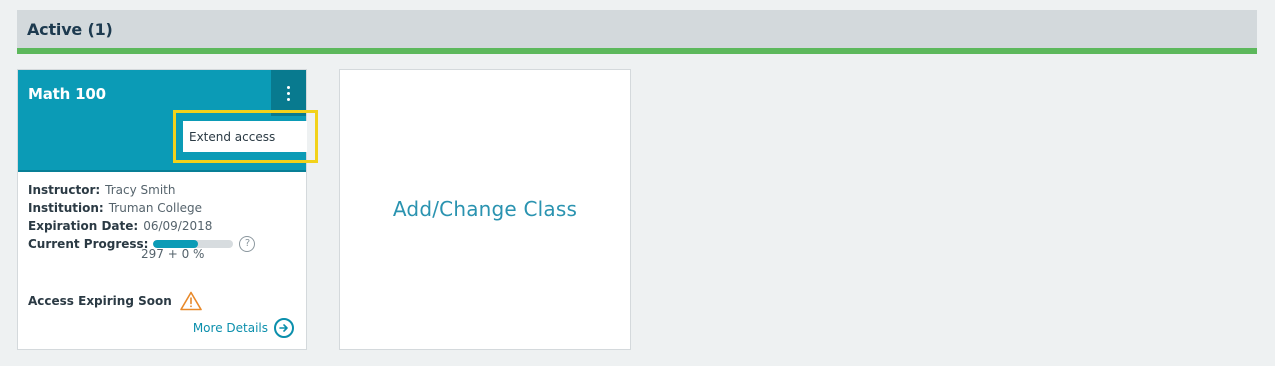 Image resolution: width=1275 pixels, height=366 pixels. I want to click on institution-label: Institution:, so click(66, 208).